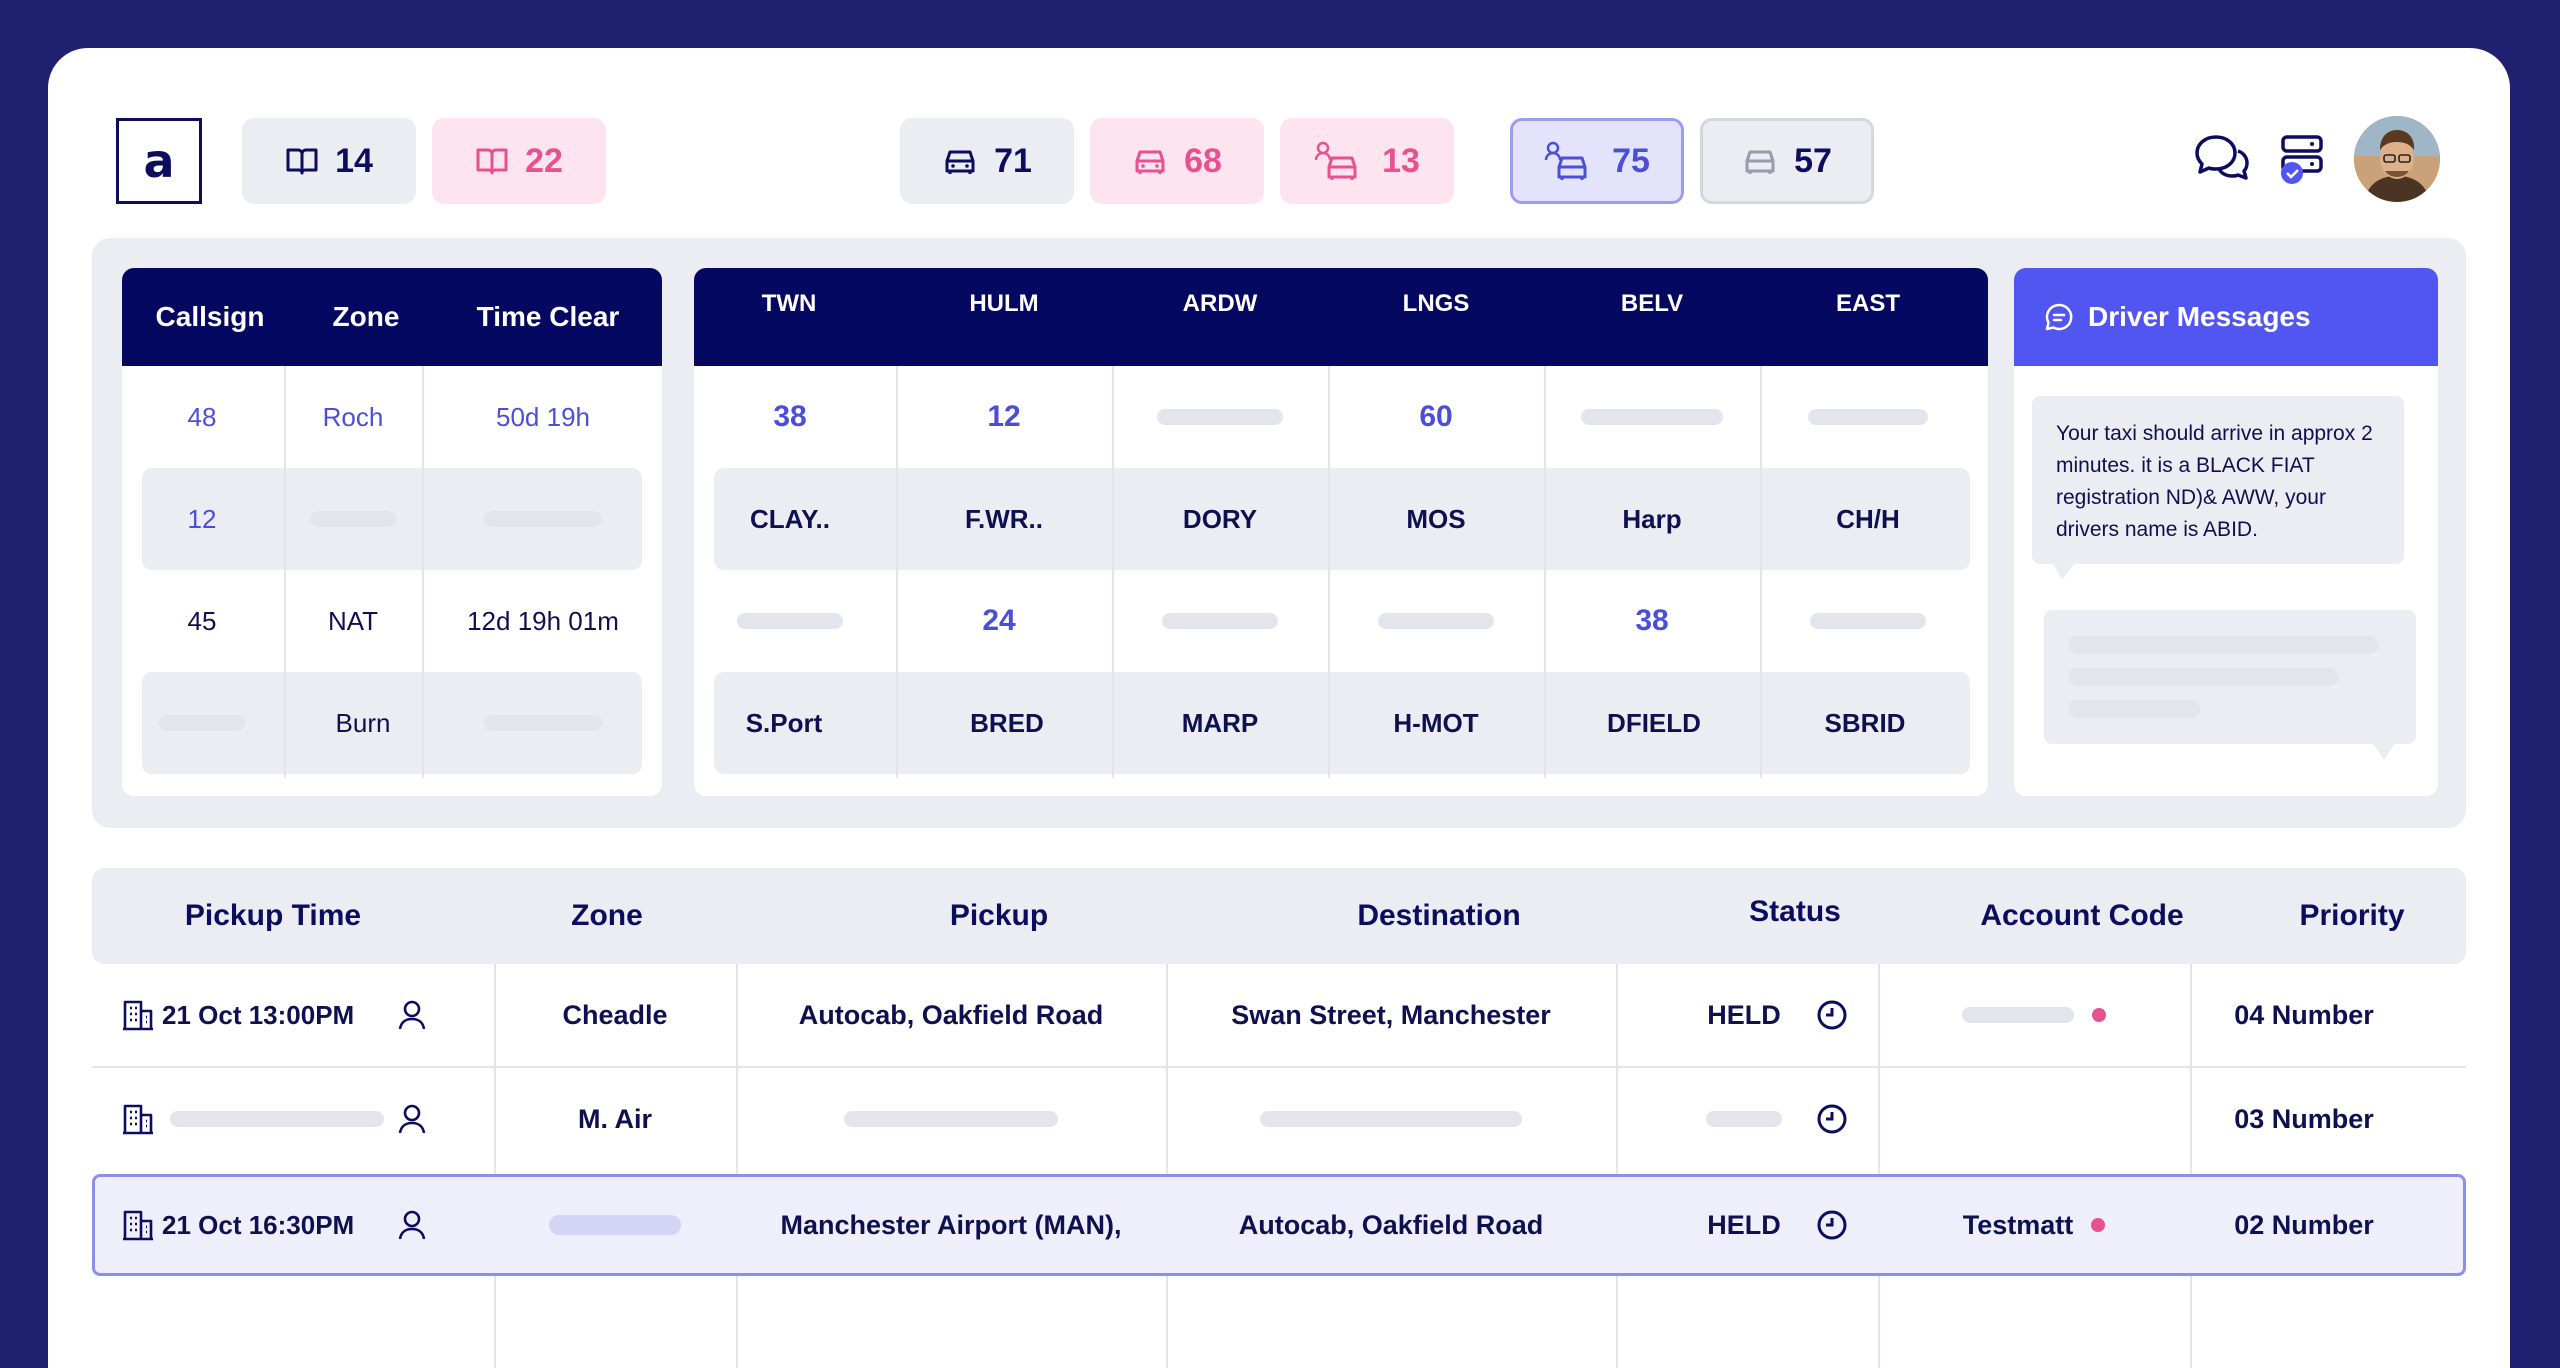 The width and height of the screenshot is (2560, 1368). I want to click on app-logo: a, so click(159, 161).